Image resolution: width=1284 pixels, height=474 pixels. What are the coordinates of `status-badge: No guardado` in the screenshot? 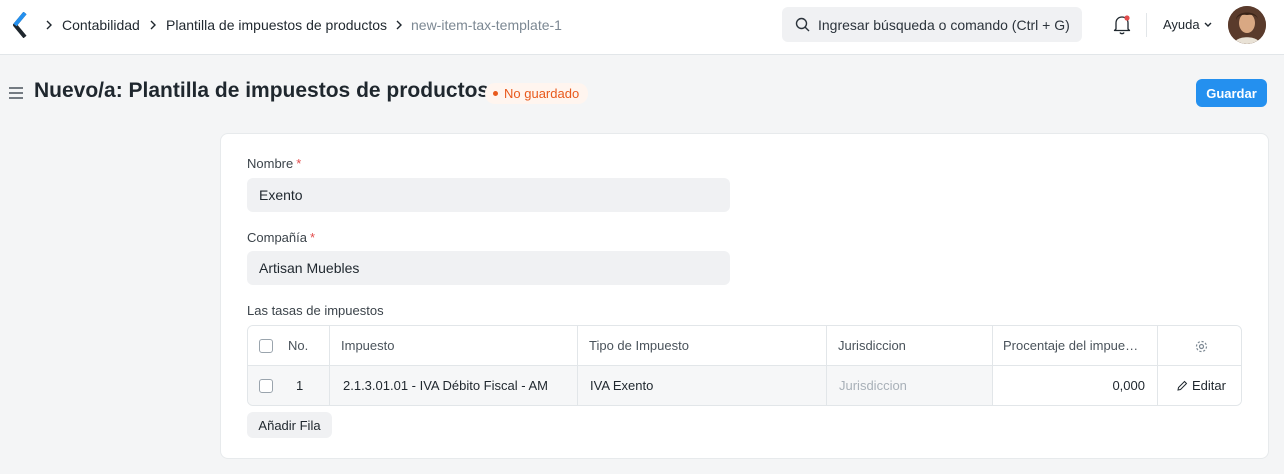 It's located at (537, 93).